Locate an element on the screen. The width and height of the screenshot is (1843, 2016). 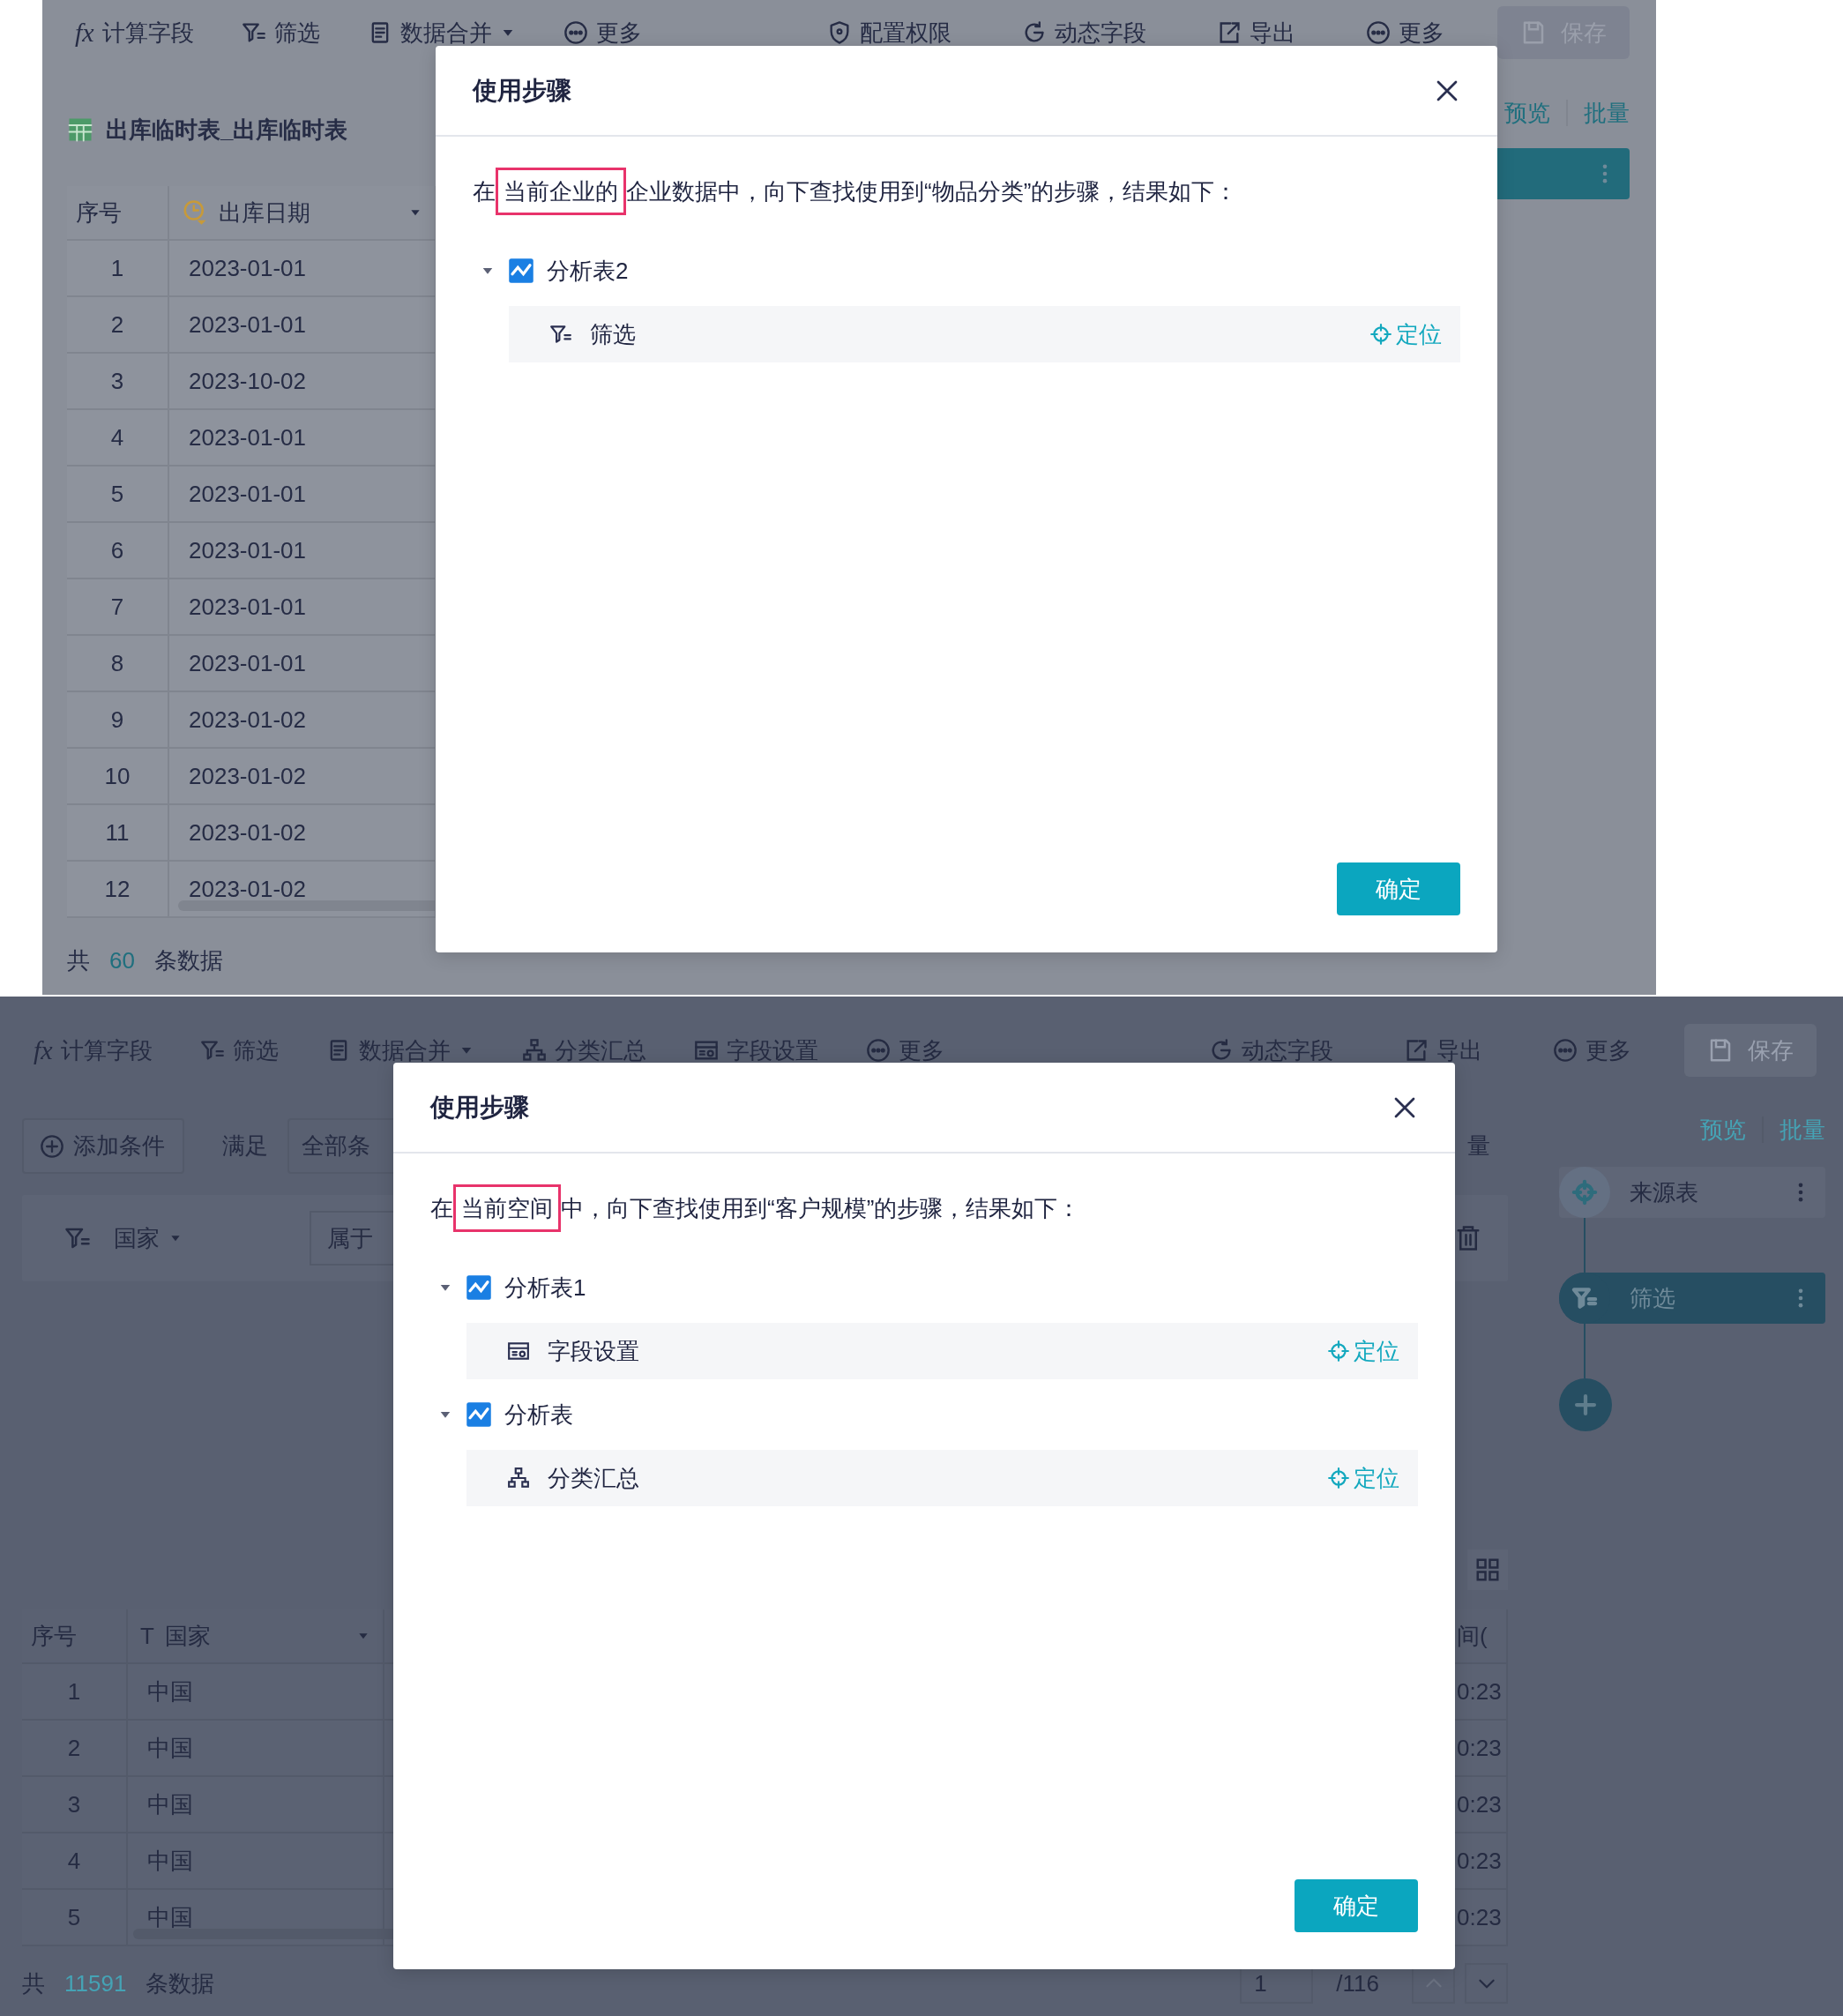
table-cell: 2023-10-02 is located at coordinates (302, 382).